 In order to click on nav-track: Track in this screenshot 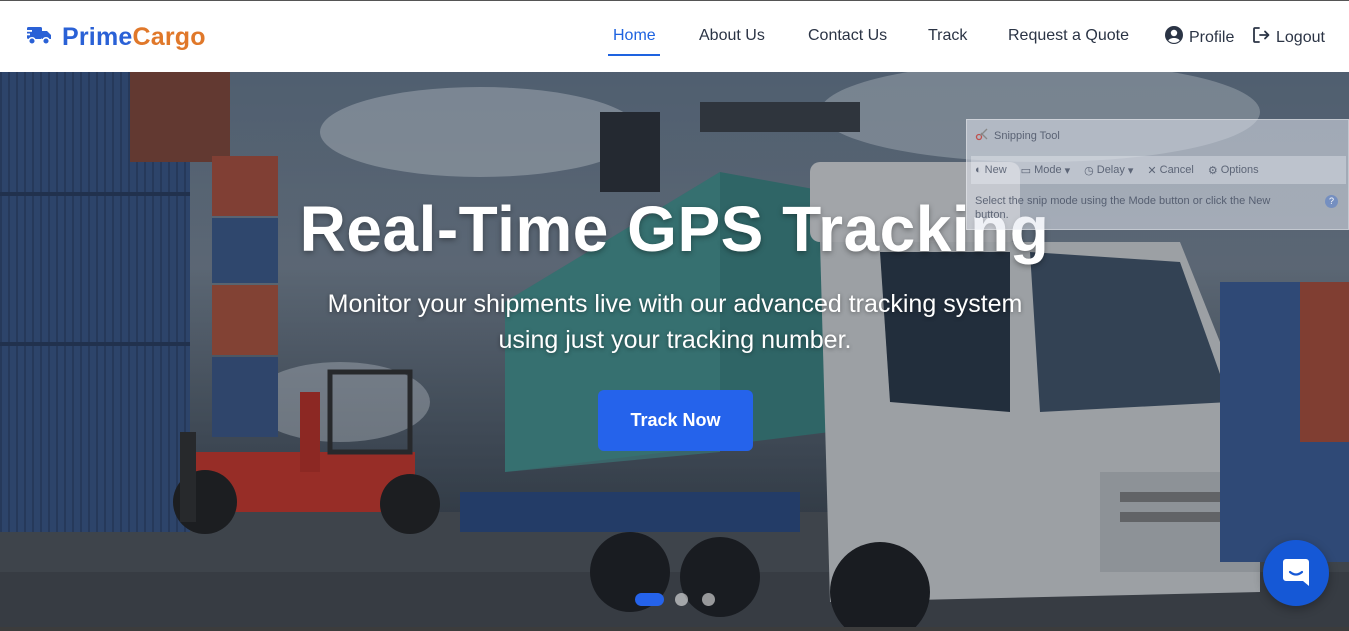, I will do `click(947, 36)`.